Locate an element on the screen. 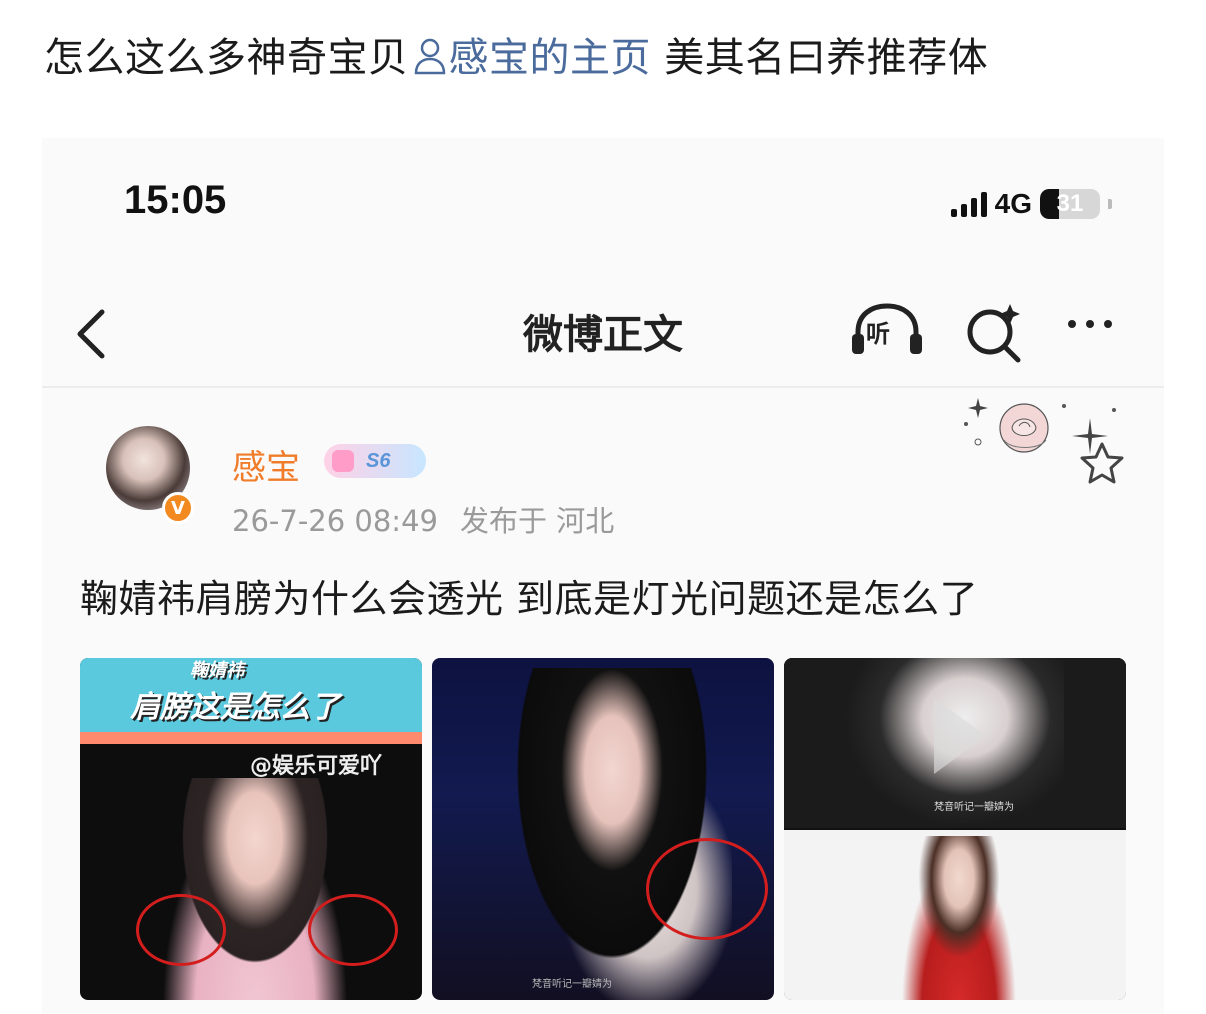 Image resolution: width=1206 pixels, height=1014 pixels. more-dots-icon is located at coordinates (1090, 324).